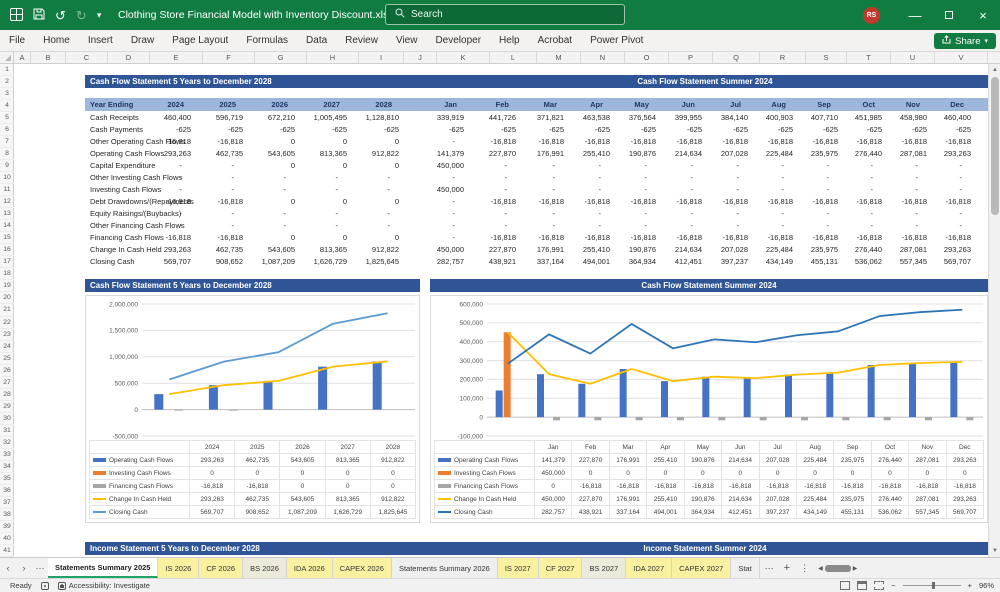 The image size is (1000, 592). What do you see at coordinates (681, 153) in the screenshot?
I see `value-cell: 214,634` at bounding box center [681, 153].